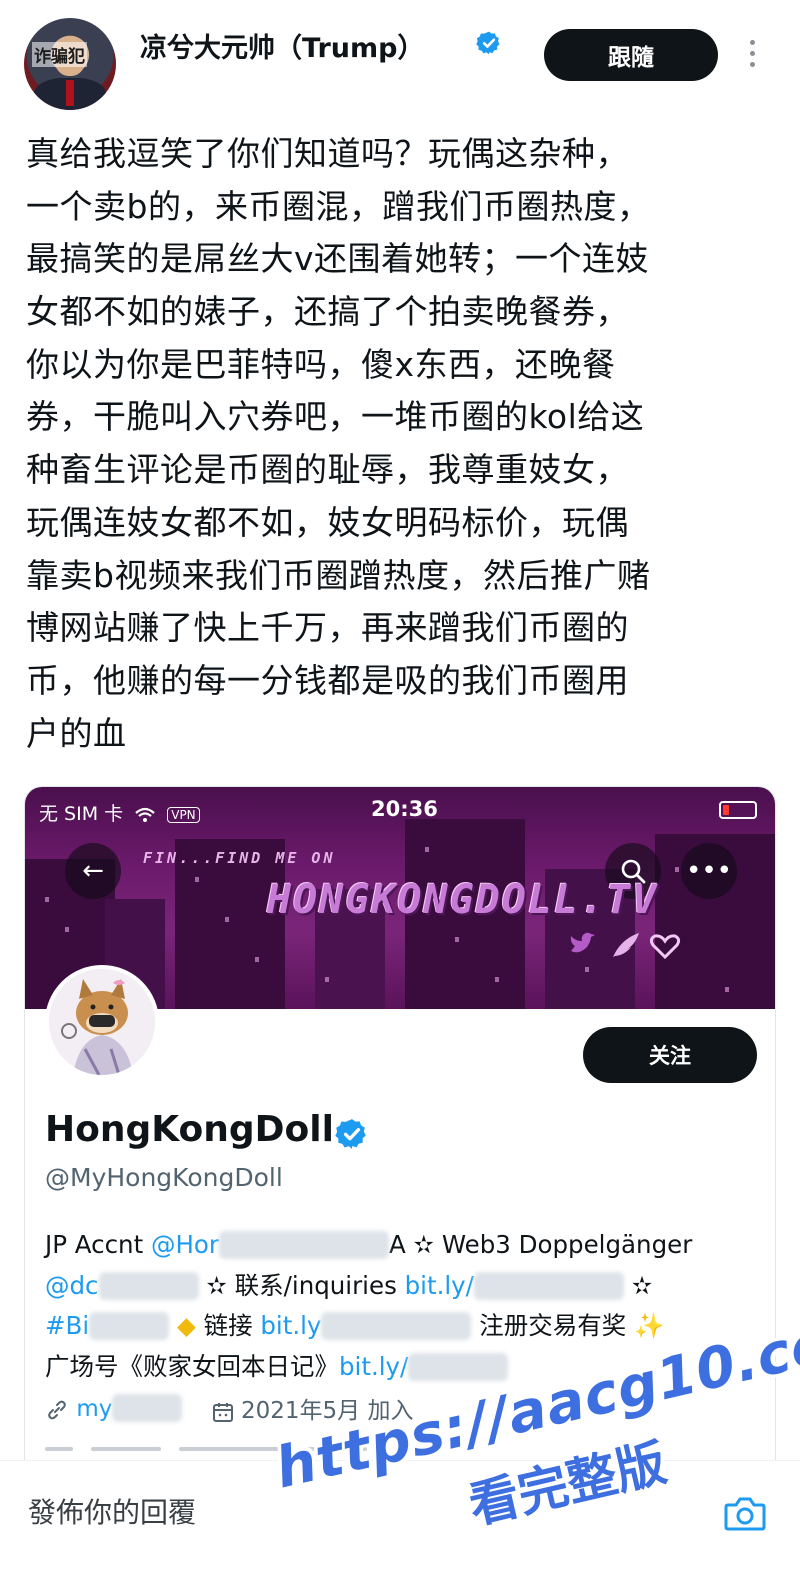  I want to click on bio-mention-link: @dc, so click(72, 1285).